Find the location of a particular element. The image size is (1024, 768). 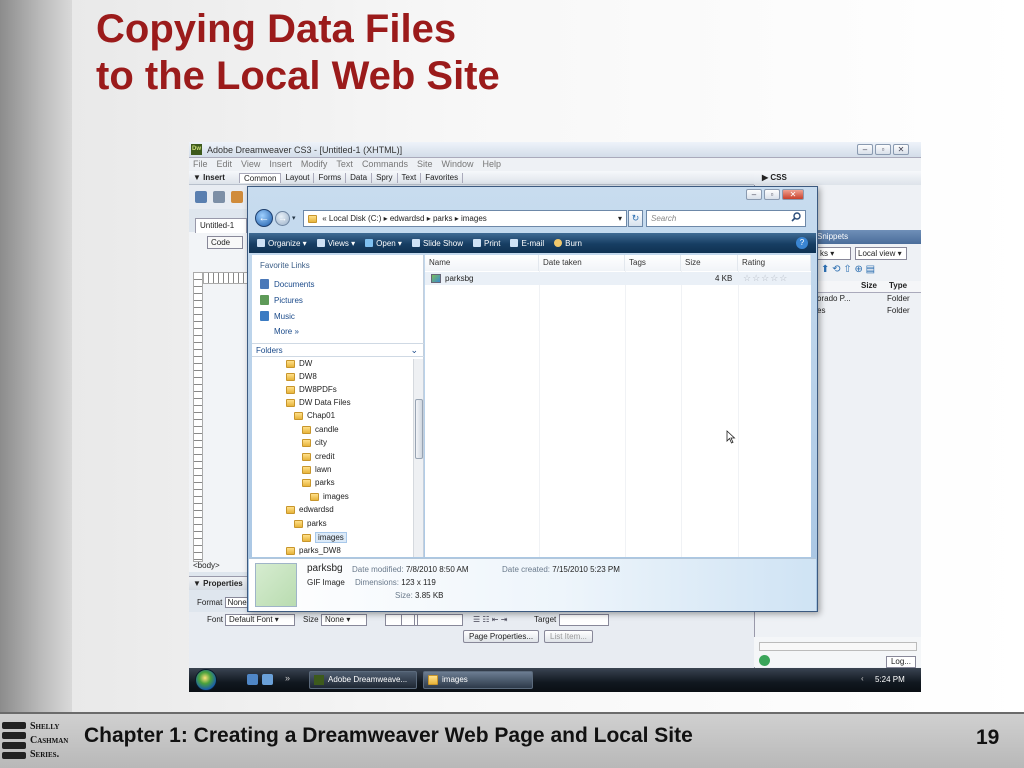

files-panel-row: orado P... Folder is located at coordinates (869, 300).